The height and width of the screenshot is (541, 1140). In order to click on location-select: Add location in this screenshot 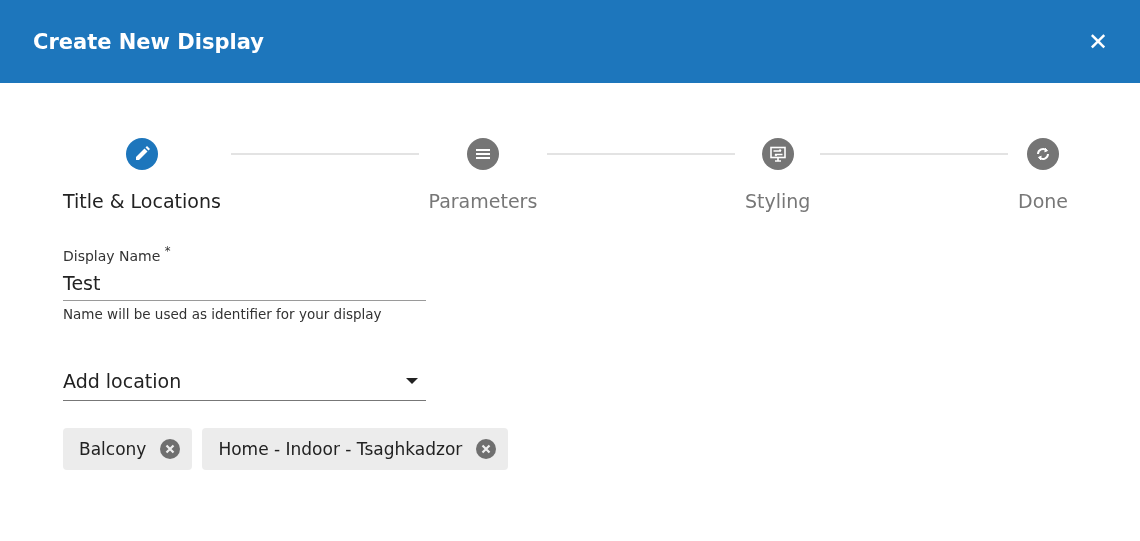, I will do `click(244, 385)`.